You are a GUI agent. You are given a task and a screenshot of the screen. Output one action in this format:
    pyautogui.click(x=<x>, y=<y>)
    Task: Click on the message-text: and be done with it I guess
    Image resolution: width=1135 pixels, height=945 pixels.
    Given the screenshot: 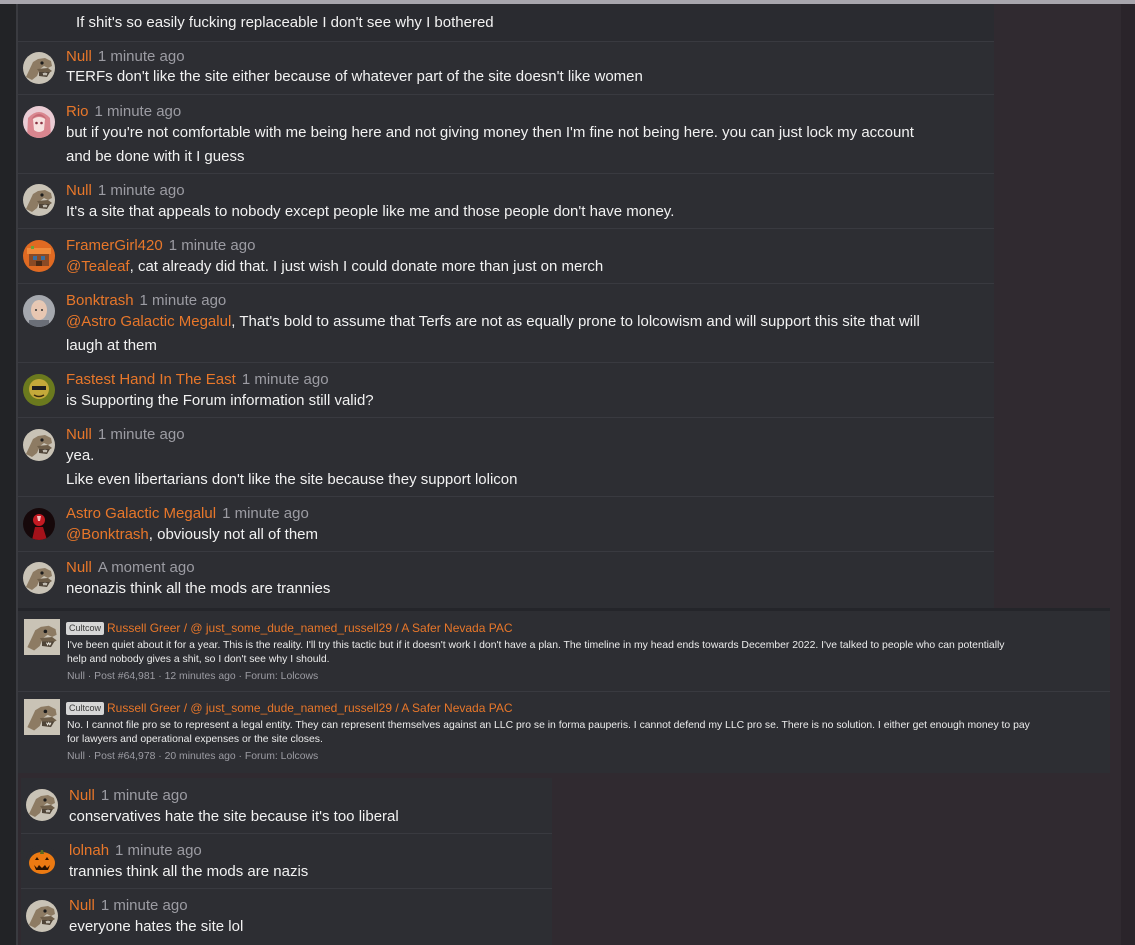 What is the action you would take?
    pyautogui.click(x=155, y=156)
    